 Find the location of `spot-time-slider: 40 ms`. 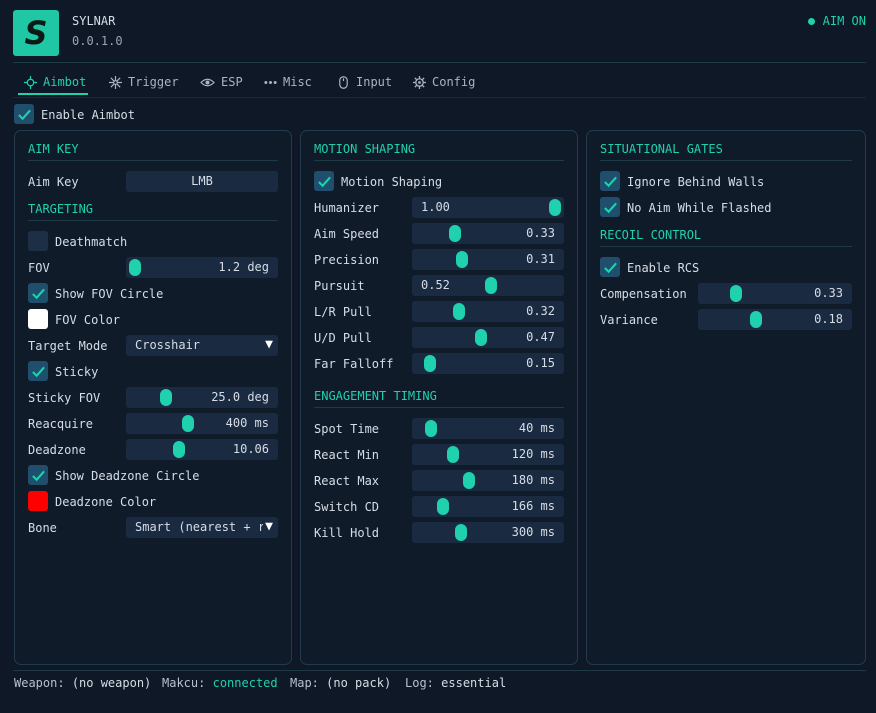

spot-time-slider: 40 ms is located at coordinates (488, 428).